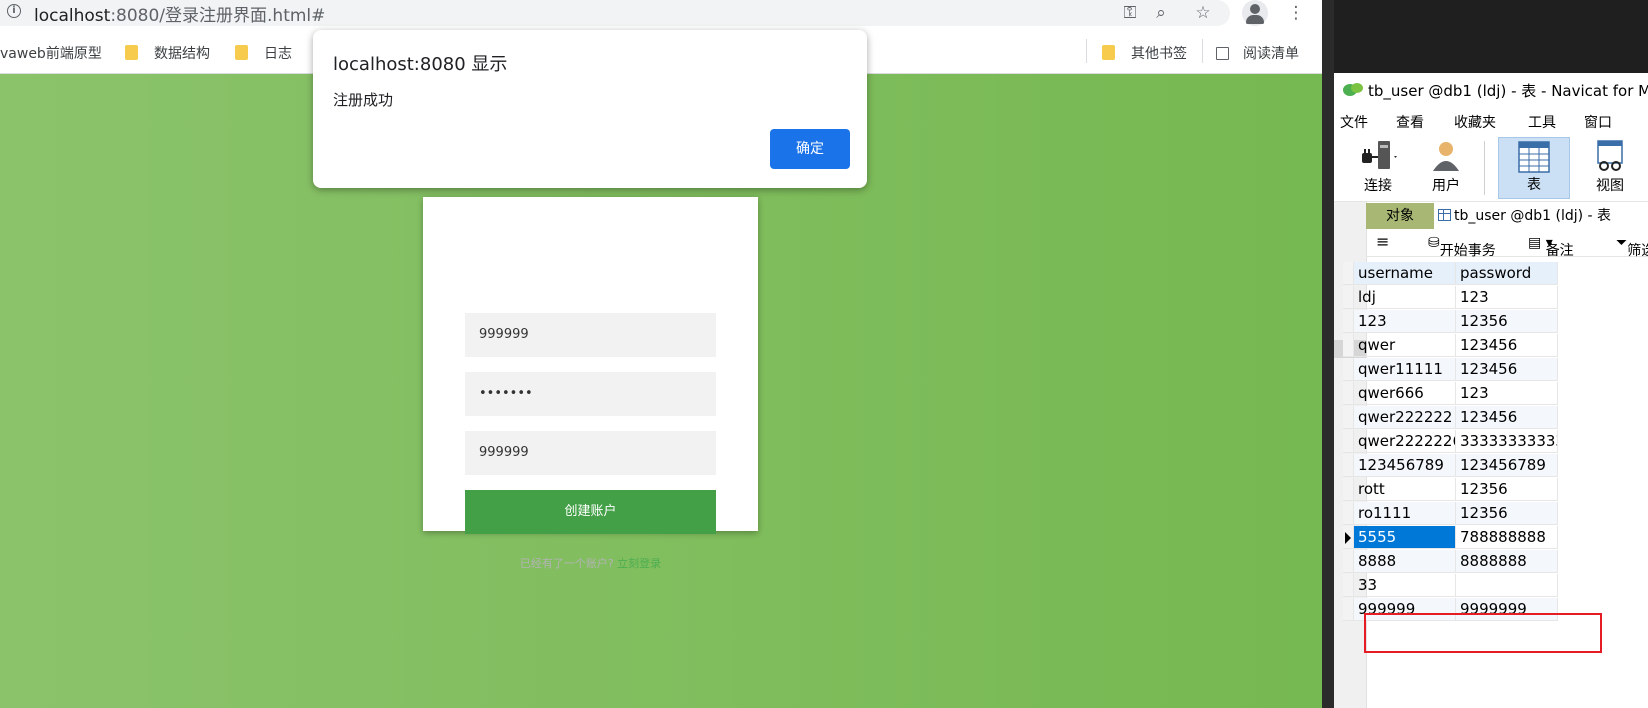 This screenshot has width=1648, height=708. I want to click on bookmark-item: 其他书签, so click(1144, 53).